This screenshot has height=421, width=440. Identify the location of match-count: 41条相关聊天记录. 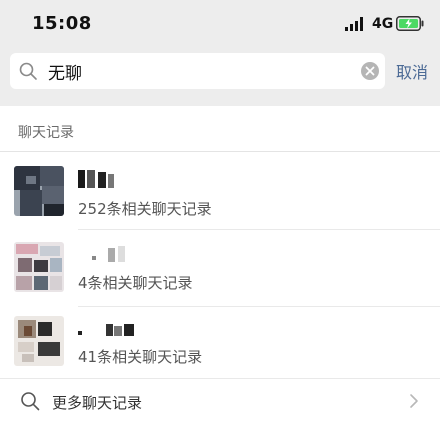
(140, 357).